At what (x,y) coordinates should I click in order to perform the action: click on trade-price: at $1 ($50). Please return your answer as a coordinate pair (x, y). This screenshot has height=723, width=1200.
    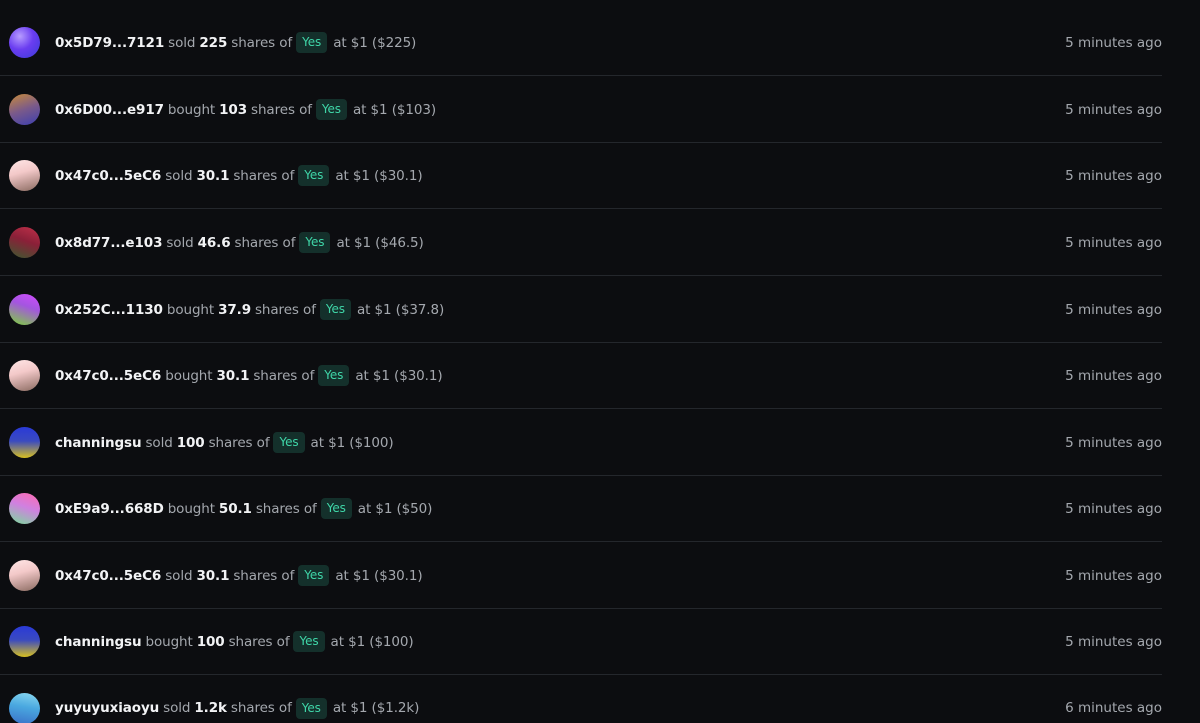
    Looking at the image, I should click on (395, 508).